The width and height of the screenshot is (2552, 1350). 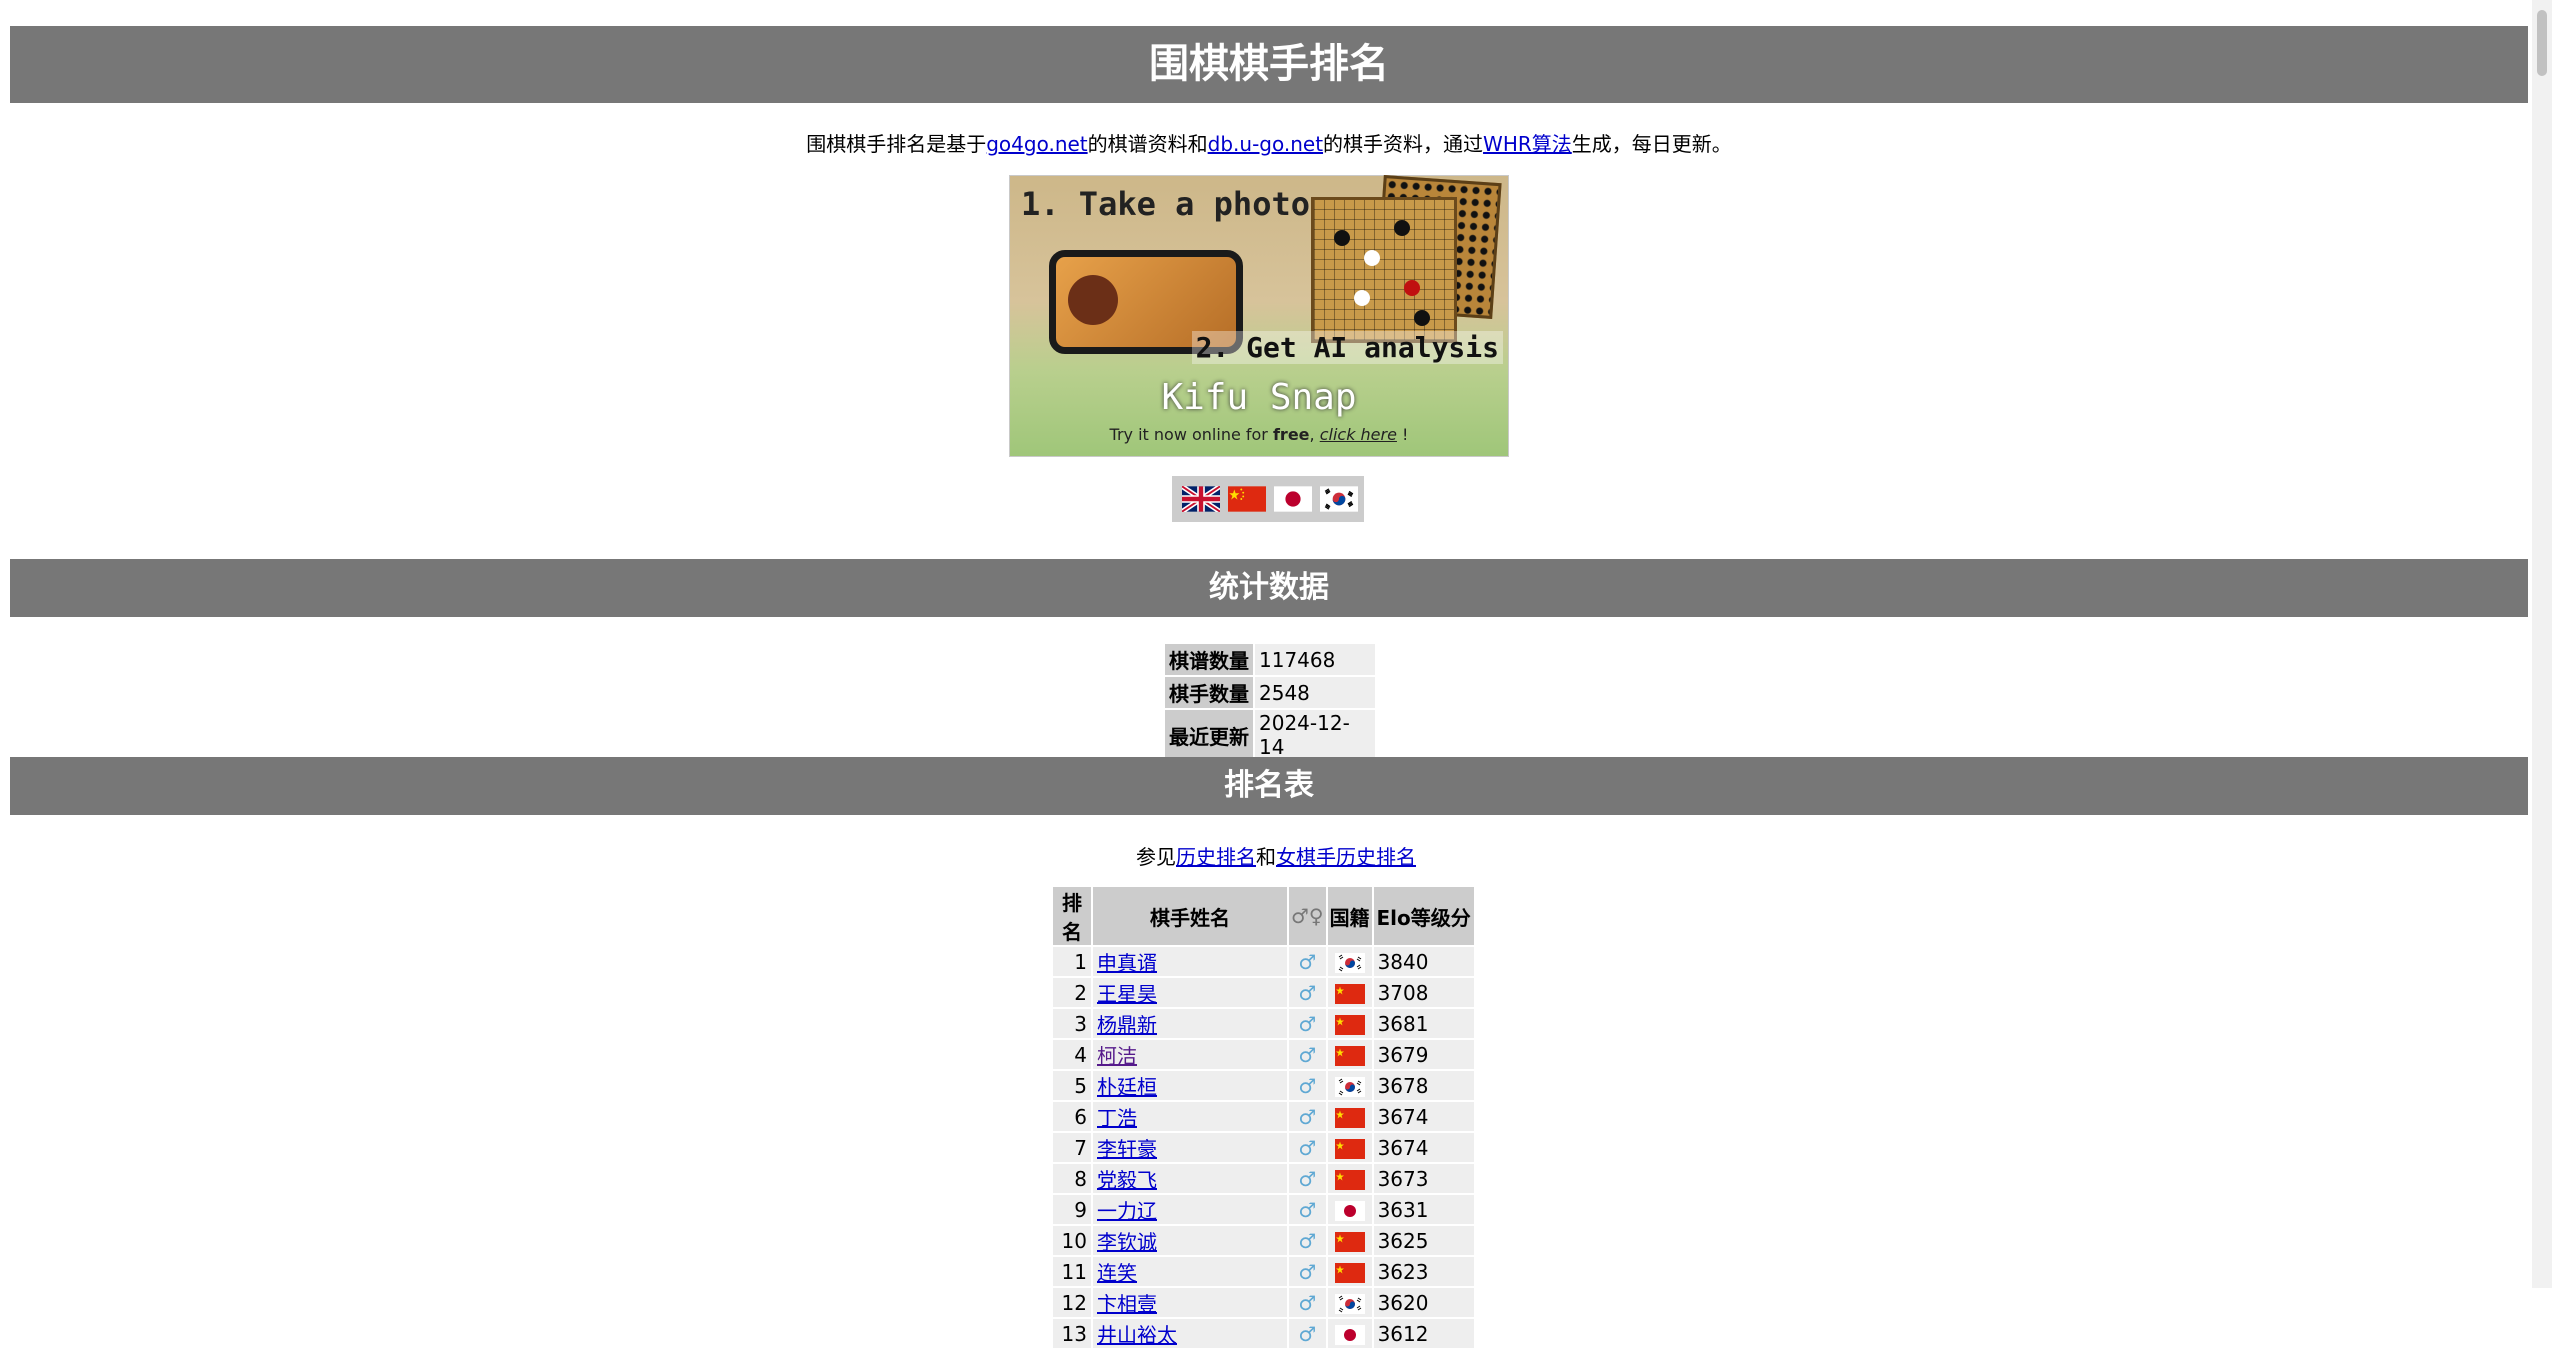 I want to click on stats-value: 2548, so click(x=1315, y=692).